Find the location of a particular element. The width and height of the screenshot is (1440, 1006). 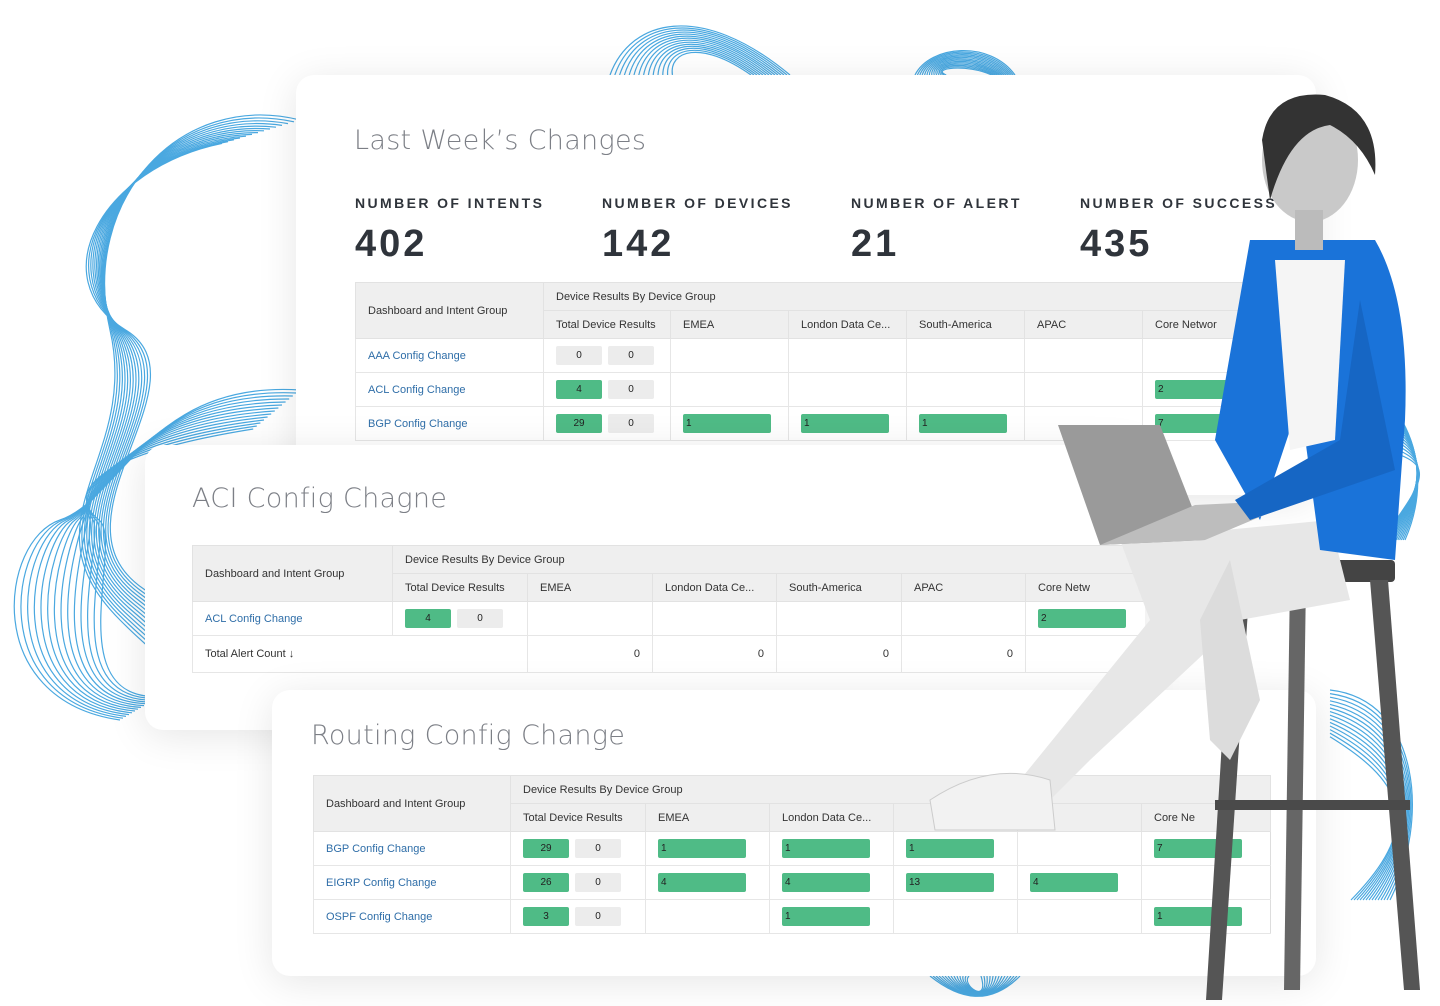

total-alert-label: Total Alert Count ↓ is located at coordinates (360, 654).